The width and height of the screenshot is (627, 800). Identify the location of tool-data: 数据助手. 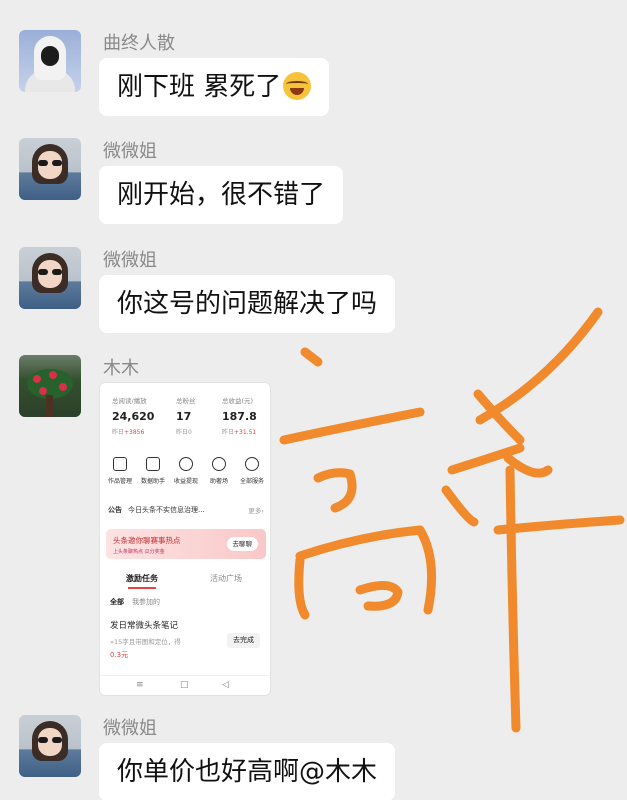
(153, 471).